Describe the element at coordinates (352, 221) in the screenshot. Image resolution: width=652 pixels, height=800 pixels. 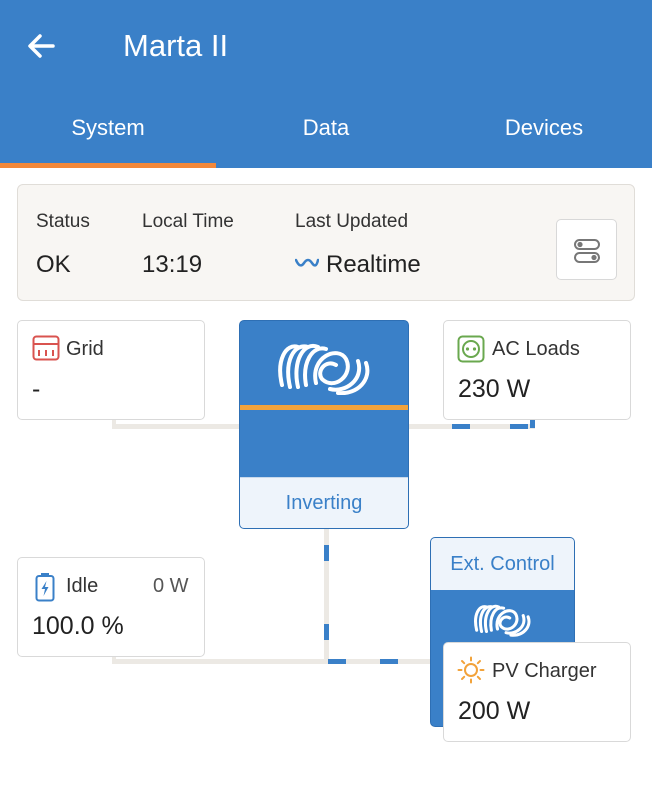
I see `last-updated-label: Last Updated` at that location.